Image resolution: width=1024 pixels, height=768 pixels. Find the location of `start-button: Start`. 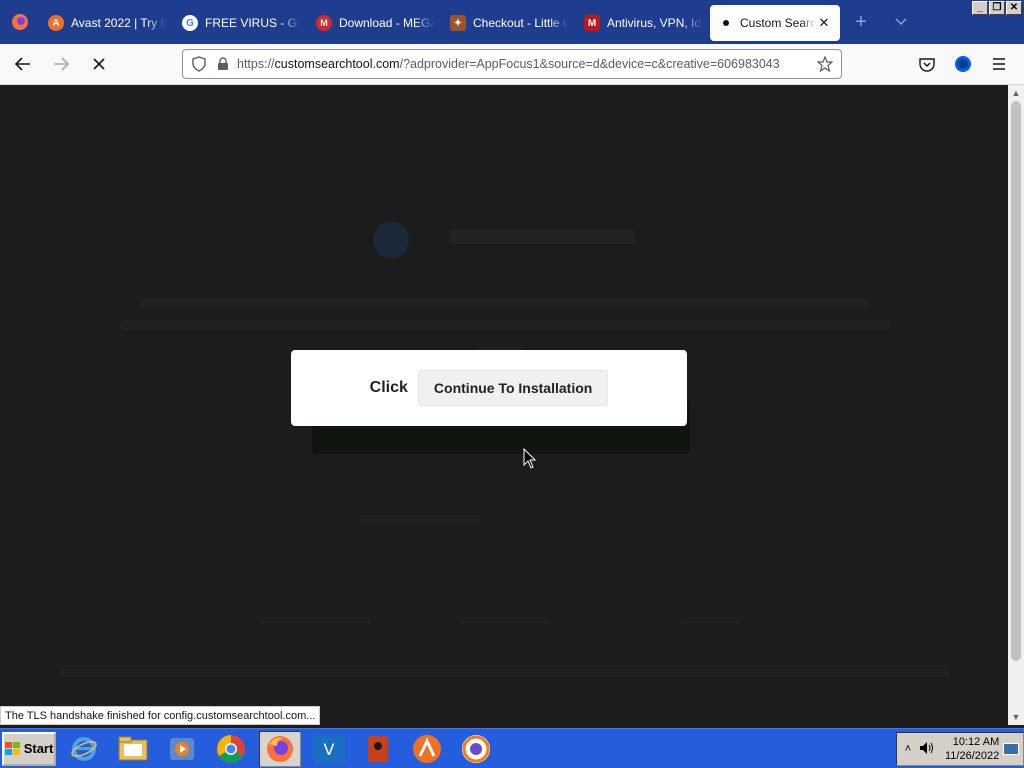

start-button: Start is located at coordinates (29, 748).